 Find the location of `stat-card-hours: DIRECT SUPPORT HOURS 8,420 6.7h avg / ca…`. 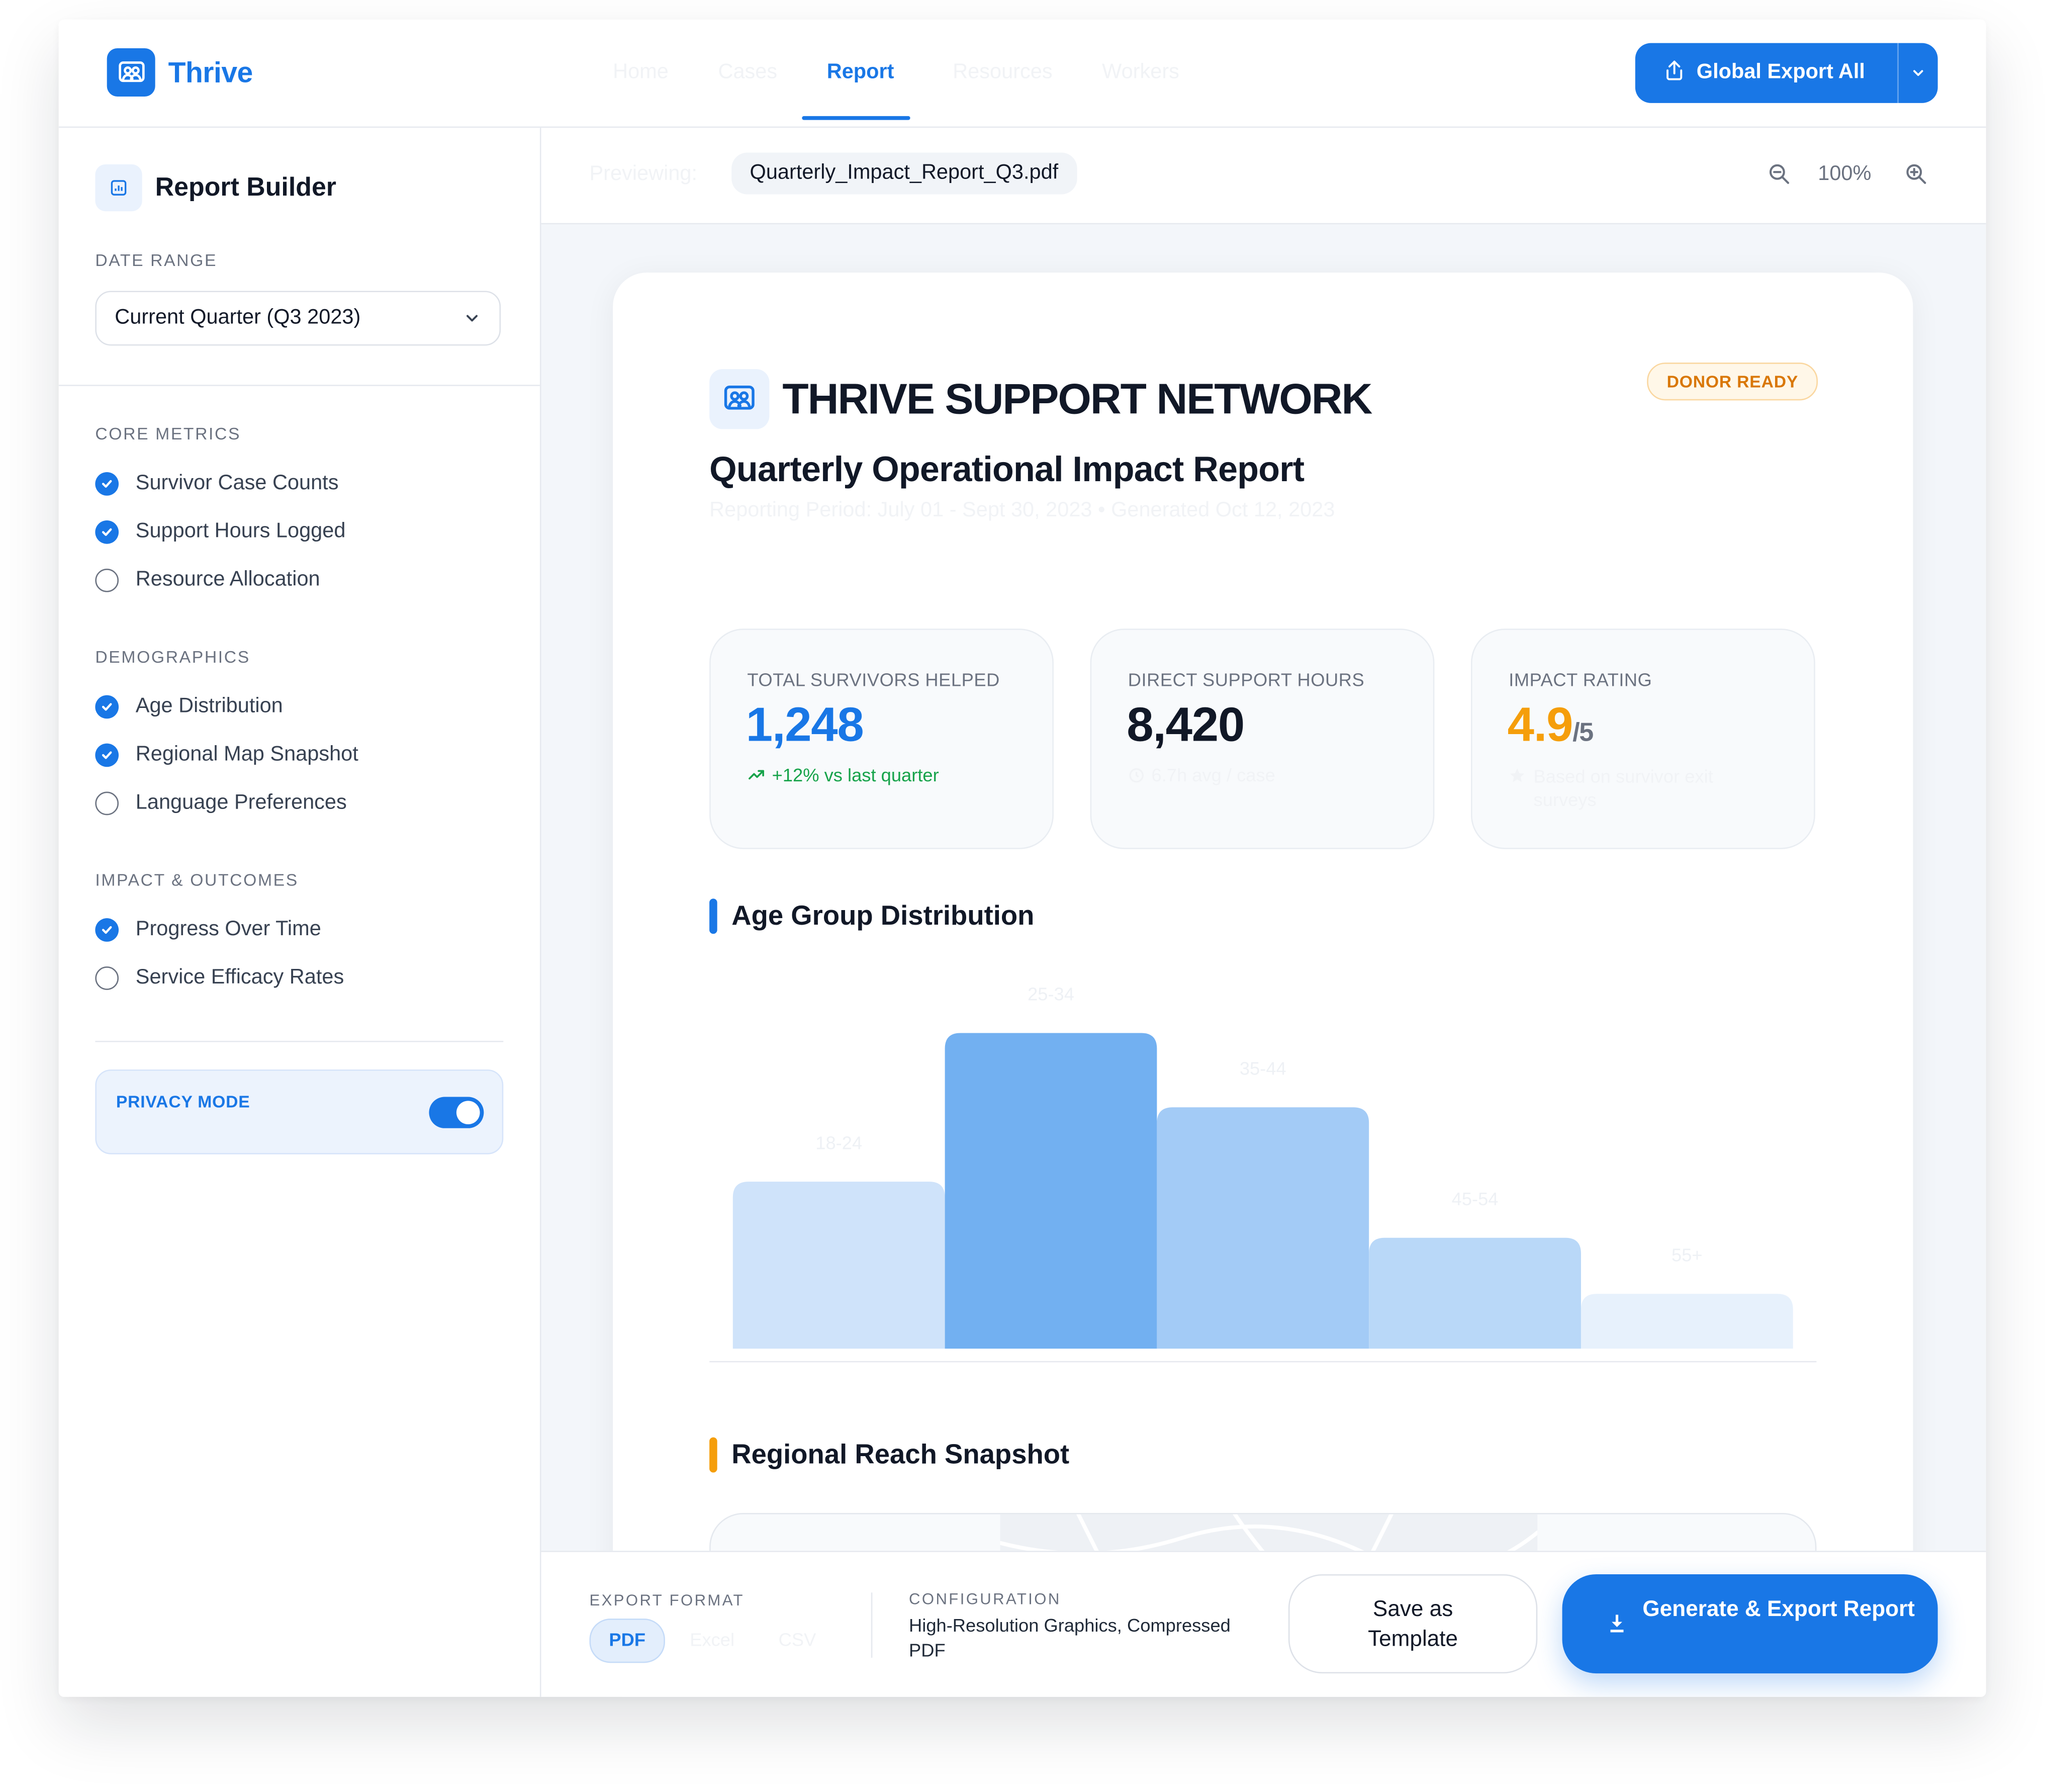

stat-card-hours: DIRECT SUPPORT HOURS 8,420 6.7h avg / ca… is located at coordinates (1263, 739).